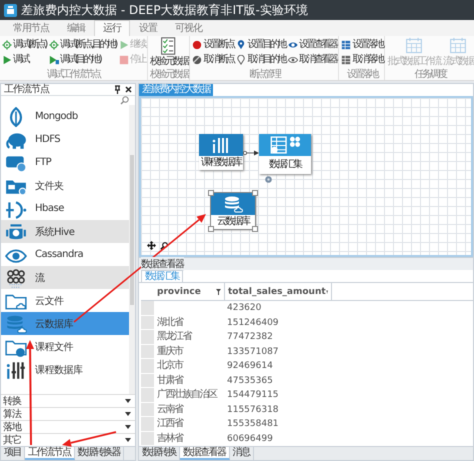  I want to click on ribbon-button: 设置查看器, so click(312, 44).